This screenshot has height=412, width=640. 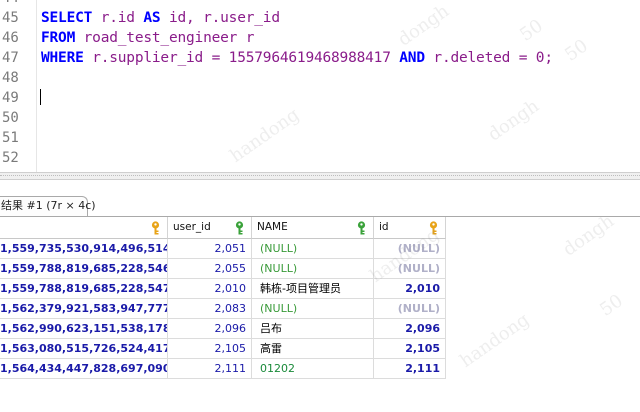 What do you see at coordinates (84, 369) in the screenshot?
I see `row-id-cell: 1,564,434,447,828,697,090` at bounding box center [84, 369].